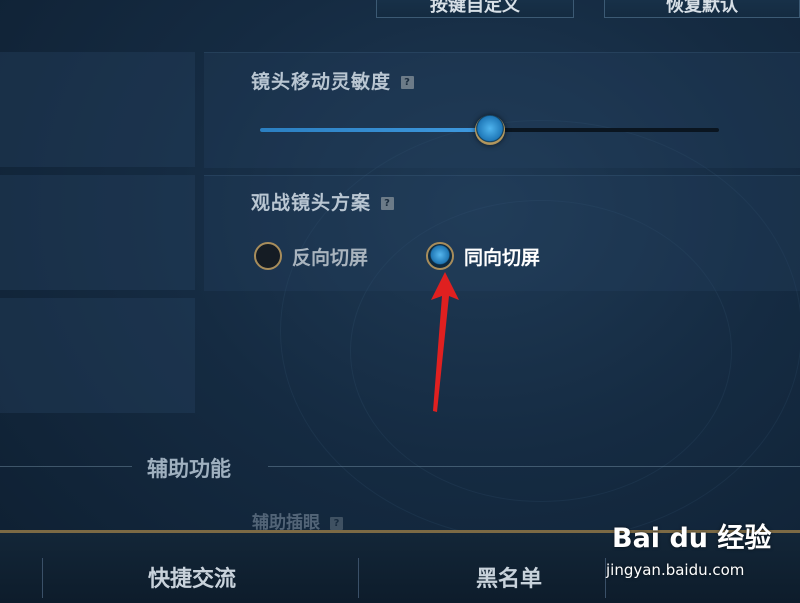  Describe the element at coordinates (330, 257) in the screenshot. I see `option-reverse-label: 反向切屏` at that location.